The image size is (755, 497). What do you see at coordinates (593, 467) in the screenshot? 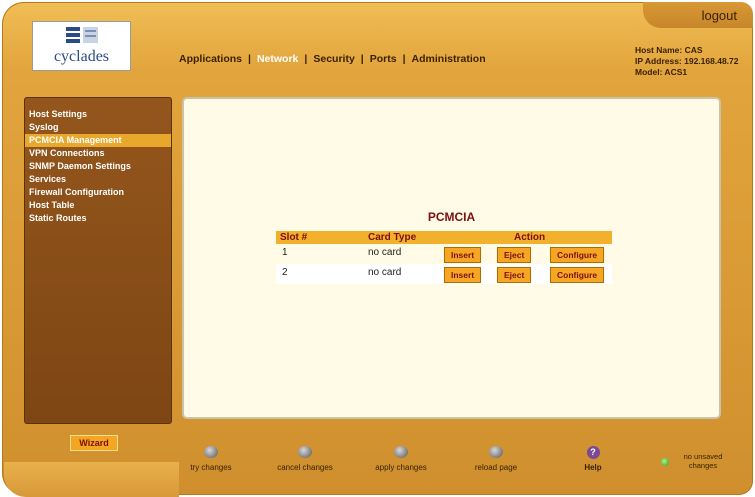
I see `help-label: Help` at bounding box center [593, 467].